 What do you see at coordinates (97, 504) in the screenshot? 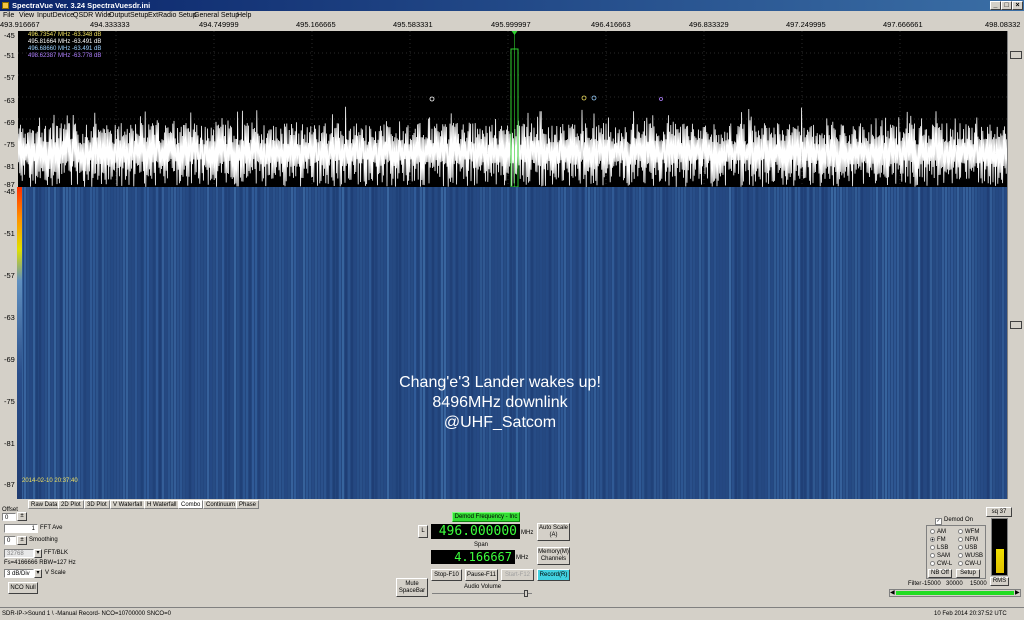
I see `tab-3d-plot: 3D Plot` at bounding box center [97, 504].